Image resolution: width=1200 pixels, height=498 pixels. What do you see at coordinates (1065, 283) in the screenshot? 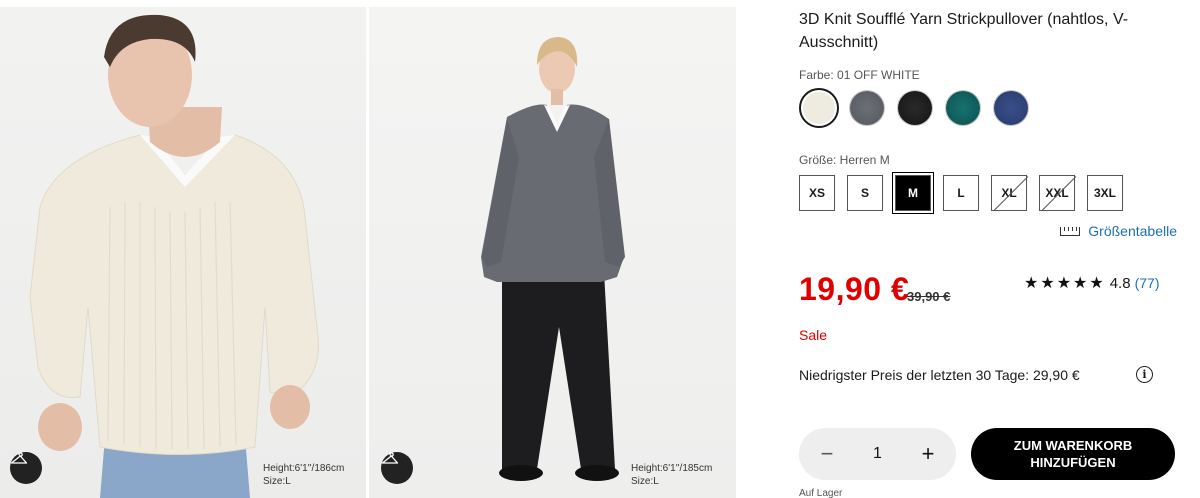
I see `star-rating-icon: ★★★★★` at bounding box center [1065, 283].